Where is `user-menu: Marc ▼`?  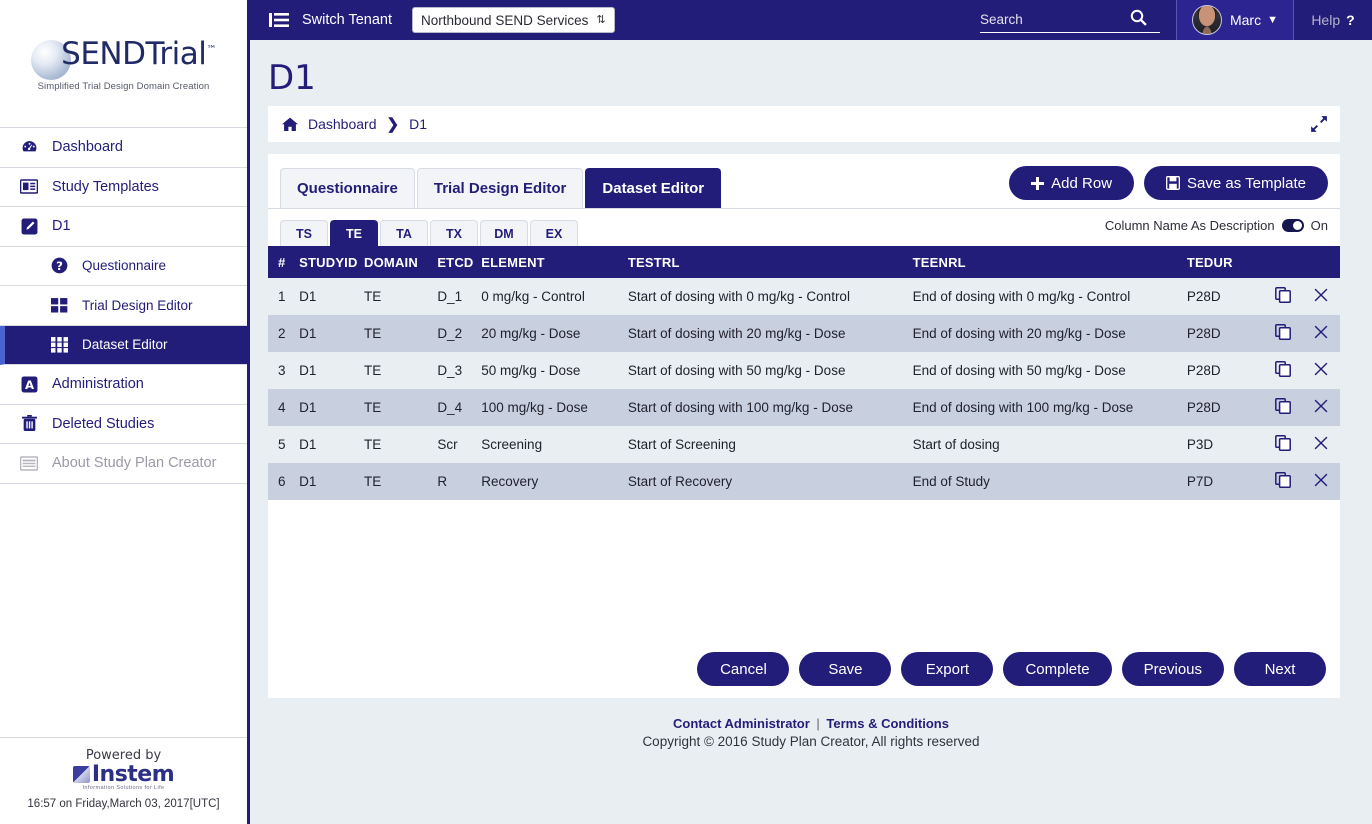 user-menu: Marc ▼ is located at coordinates (1235, 20).